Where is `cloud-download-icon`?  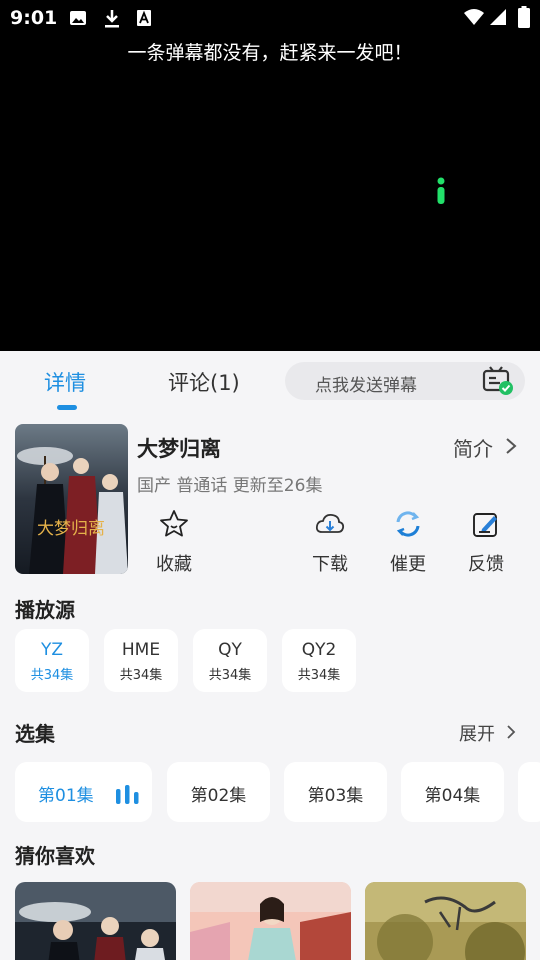
cloud-download-icon is located at coordinates (330, 523).